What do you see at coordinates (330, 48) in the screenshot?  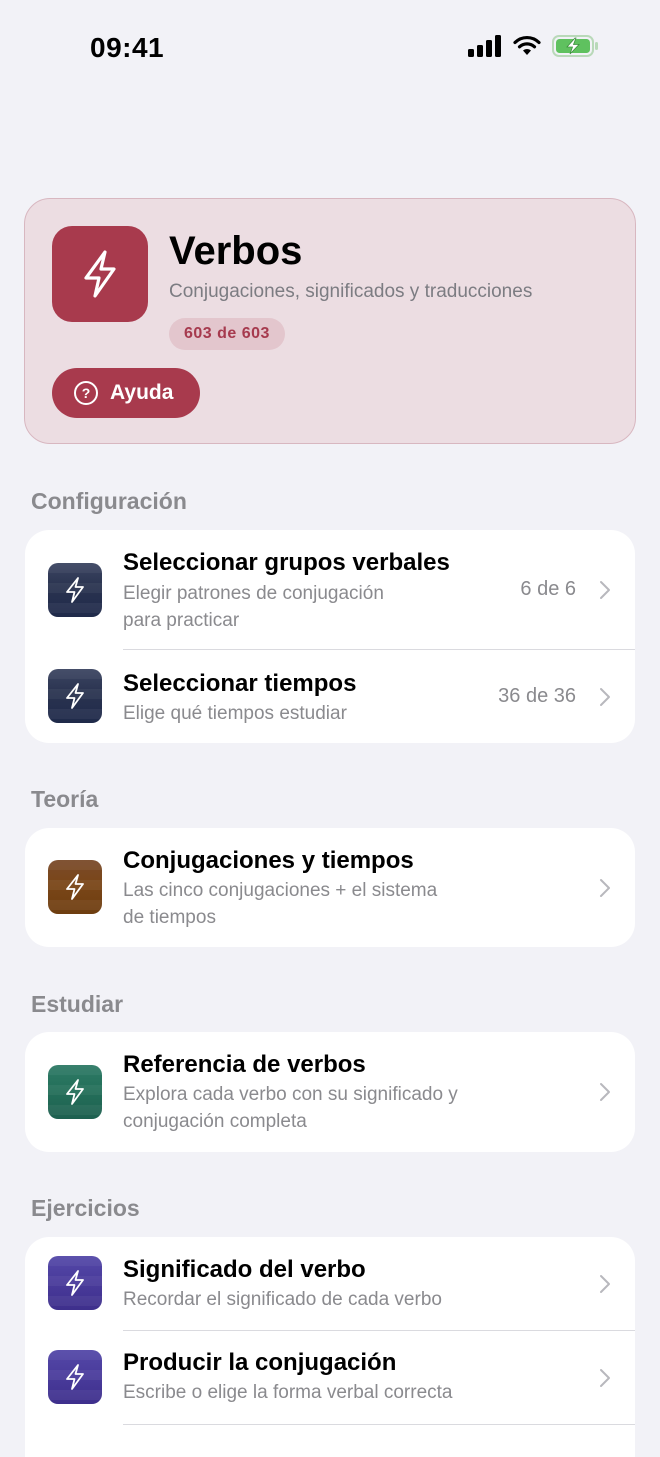 I see `status-bar: 09:41` at bounding box center [330, 48].